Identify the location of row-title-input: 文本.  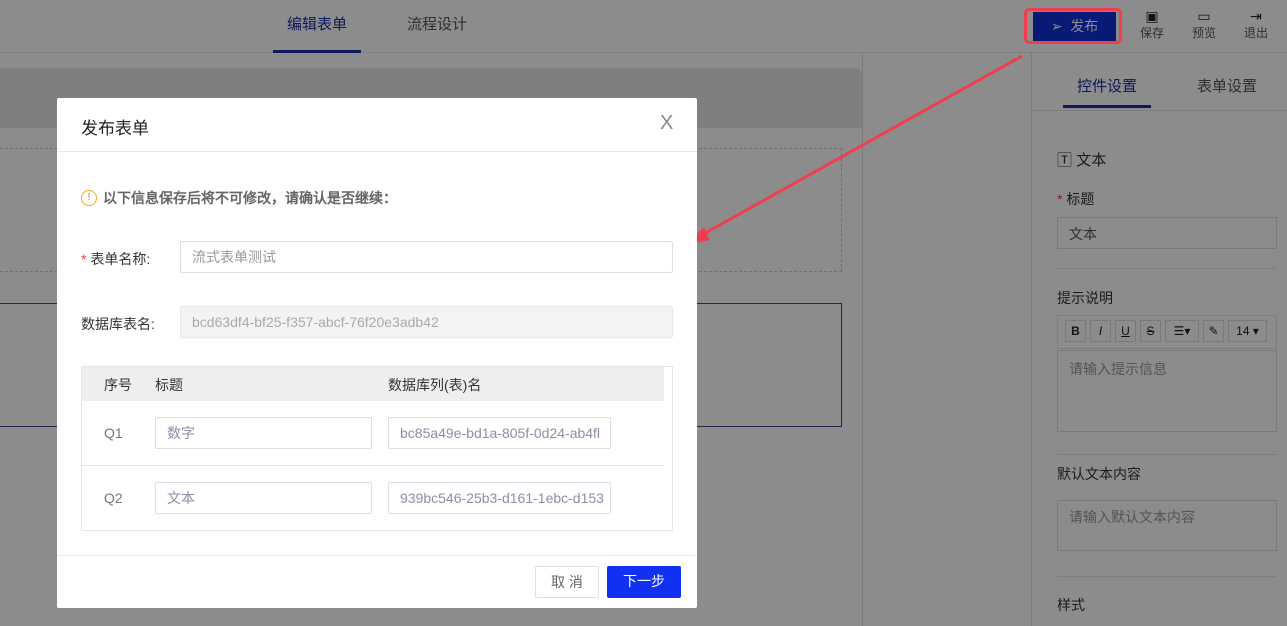
(263, 498).